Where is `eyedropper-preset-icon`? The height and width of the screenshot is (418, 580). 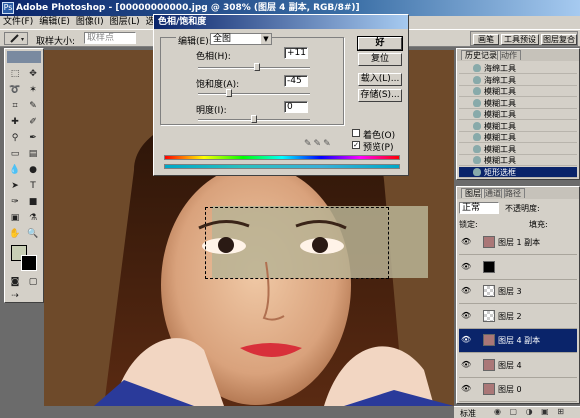
eyedropper-preset-icon is located at coordinates (16, 38).